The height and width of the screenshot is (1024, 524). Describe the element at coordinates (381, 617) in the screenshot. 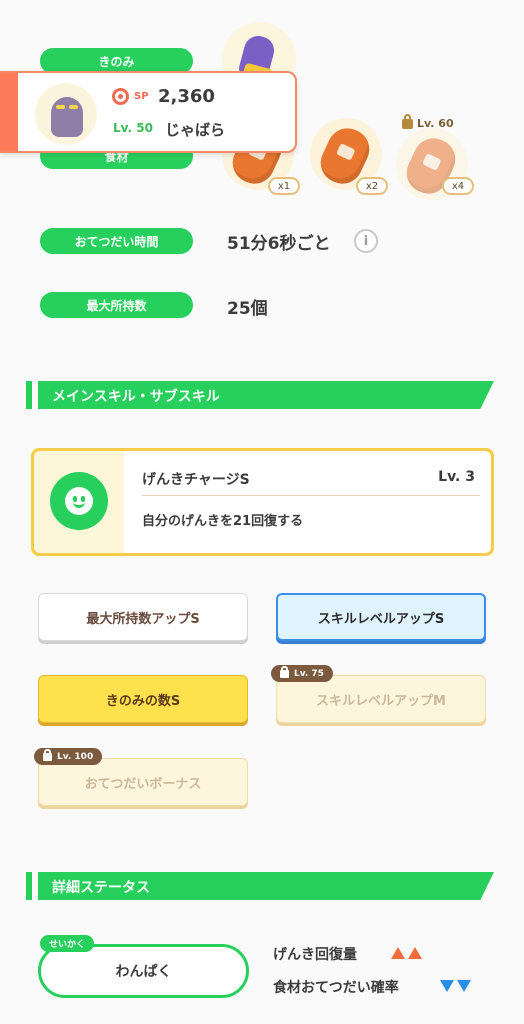

I see `sub-skill-button-2: スキルレベルアップS` at that location.